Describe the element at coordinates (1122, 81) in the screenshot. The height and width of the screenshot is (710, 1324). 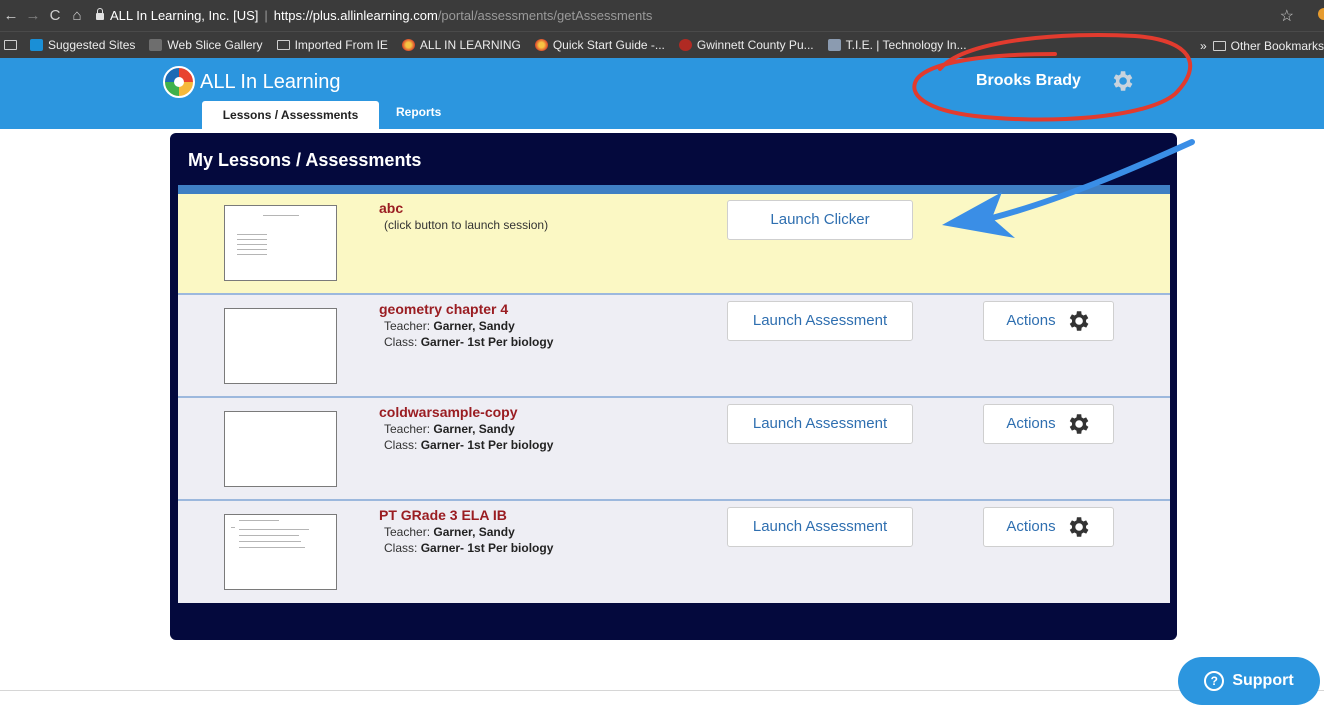
I see `settings-gear-icon` at that location.